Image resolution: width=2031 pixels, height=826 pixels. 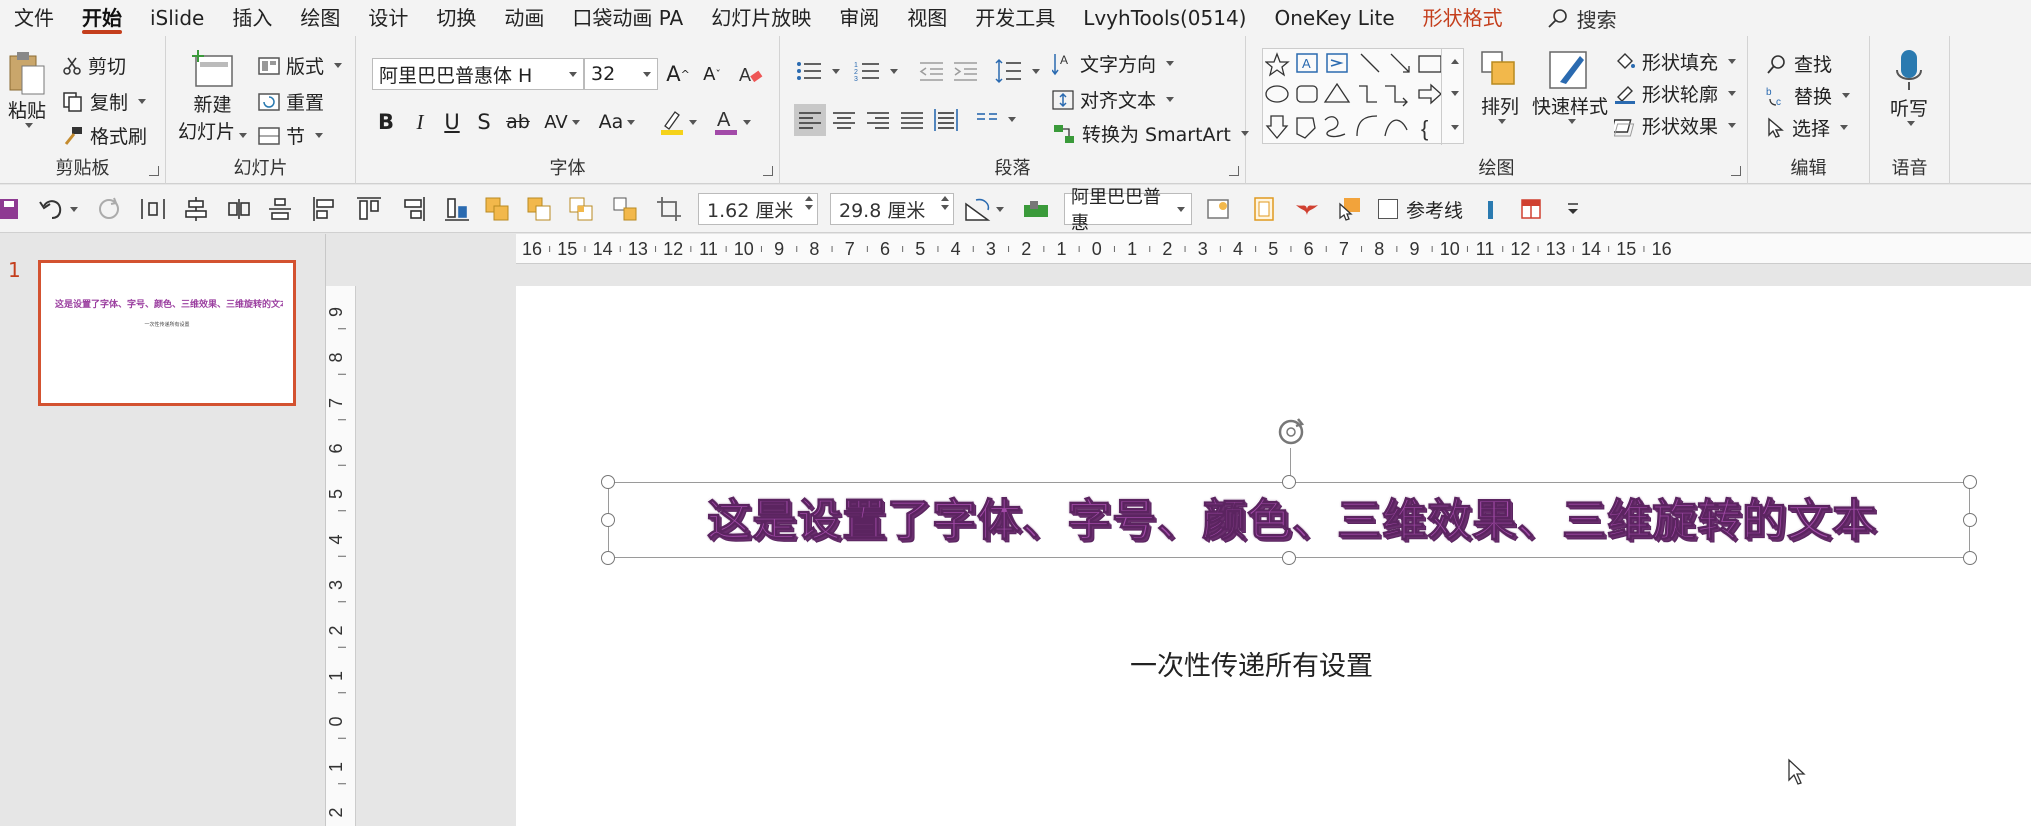 I want to click on distributed-button, so click(x=946, y=120).